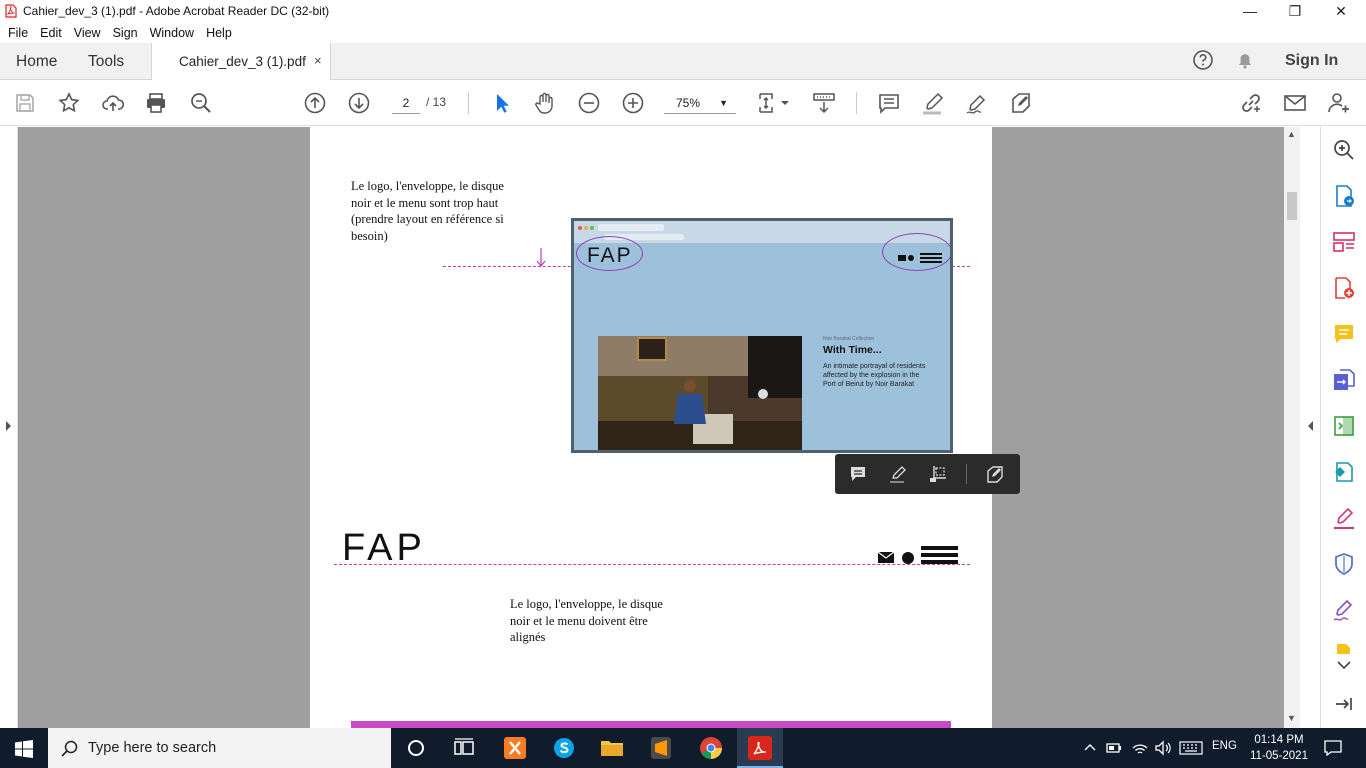 This screenshot has width=1366, height=768. Describe the element at coordinates (612, 748) in the screenshot. I see `file-explorer-icon` at that location.